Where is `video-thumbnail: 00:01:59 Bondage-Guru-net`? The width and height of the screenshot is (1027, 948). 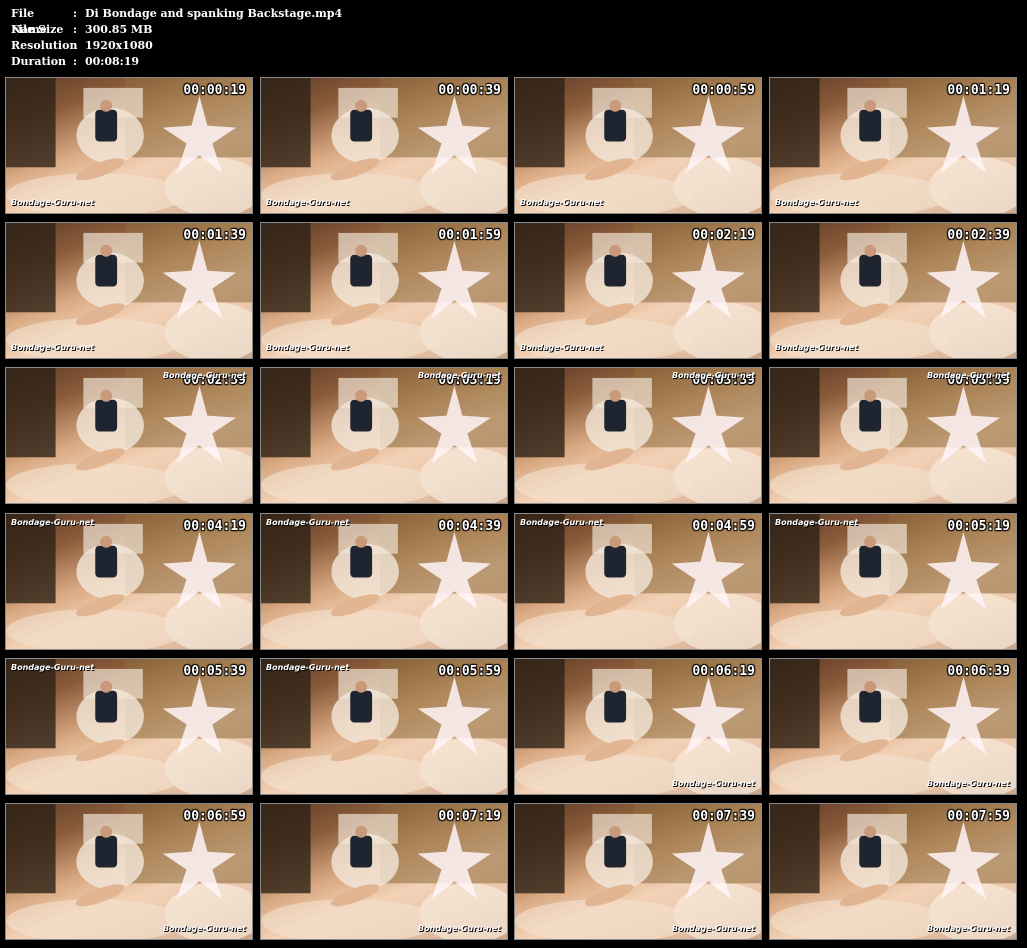
video-thumbnail: 00:01:59 Bondage-Guru-net is located at coordinates (384, 290).